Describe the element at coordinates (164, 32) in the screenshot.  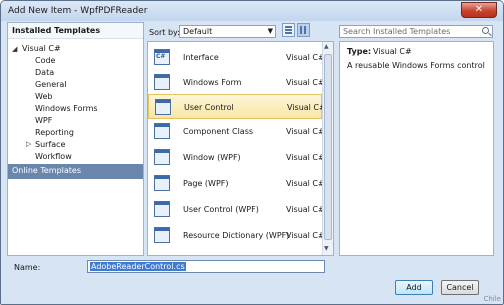
I see `sort-by-label: Sort by:` at that location.